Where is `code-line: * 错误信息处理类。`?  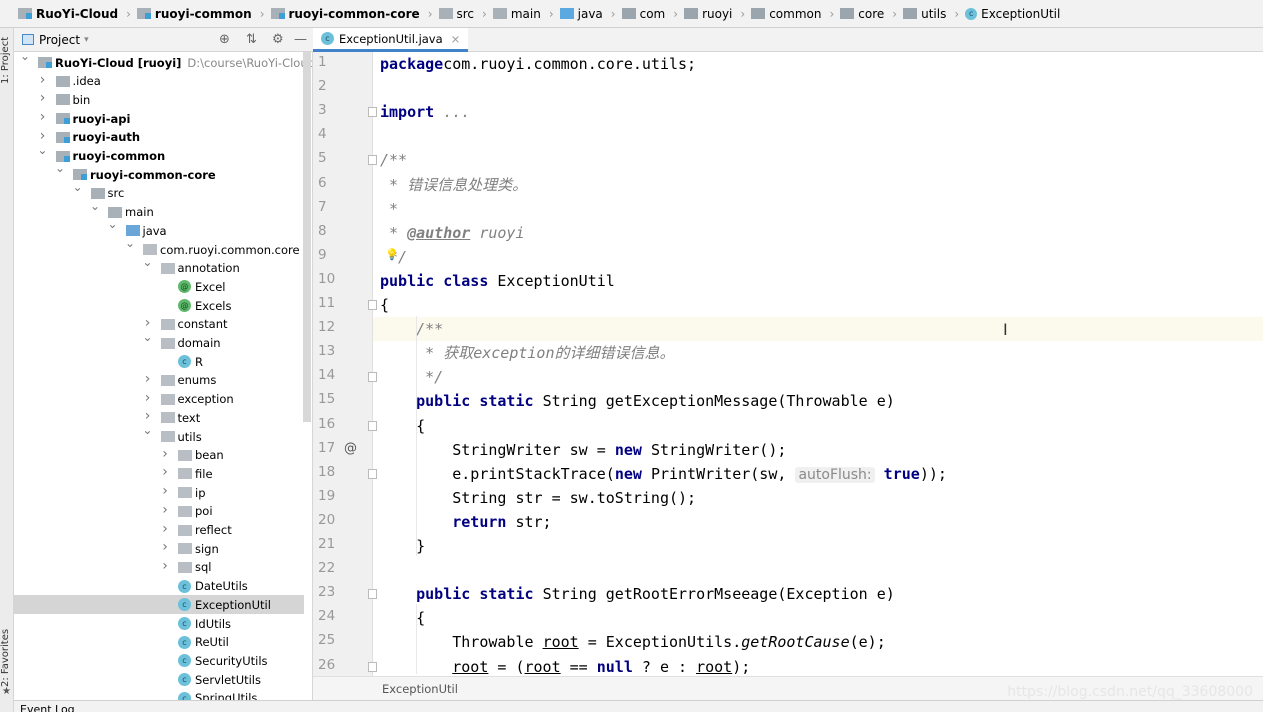
code-line: * 错误信息处理类。 is located at coordinates (818, 185).